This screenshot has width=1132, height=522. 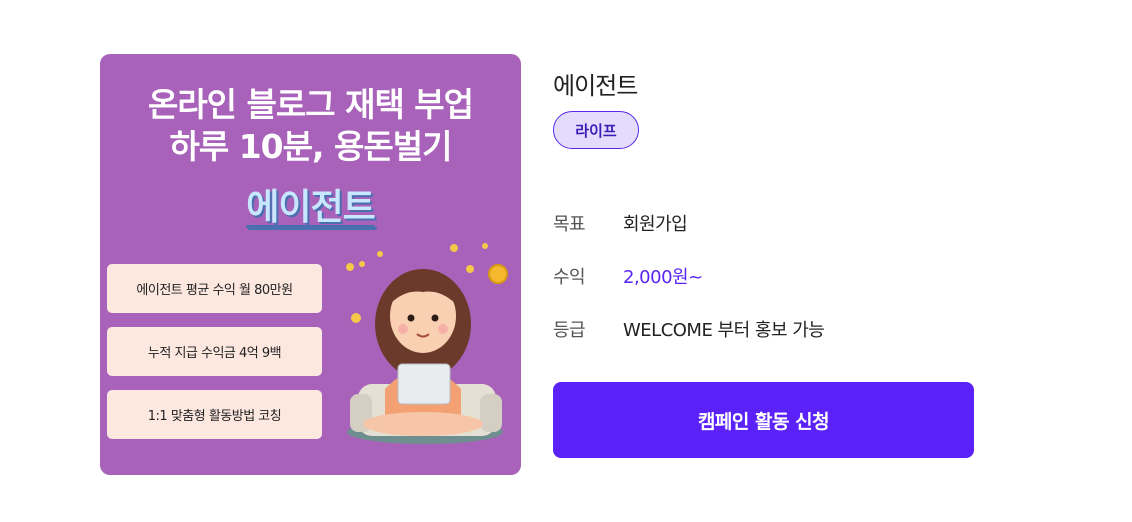 I want to click on banner-benefit-1: 에이전트 평균 수익 월 80만원, so click(x=214, y=288).